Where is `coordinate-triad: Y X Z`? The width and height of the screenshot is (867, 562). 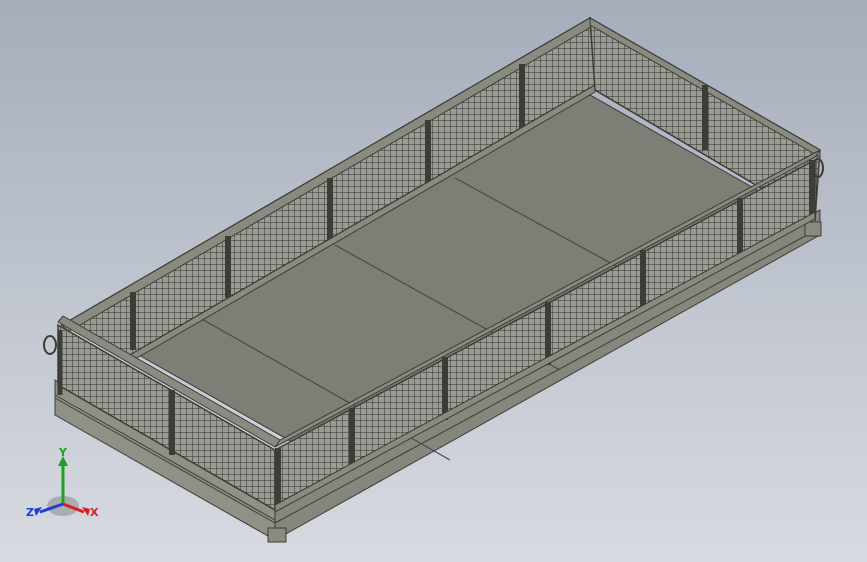 coordinate-triad: Y X Z is located at coordinates (62, 482).